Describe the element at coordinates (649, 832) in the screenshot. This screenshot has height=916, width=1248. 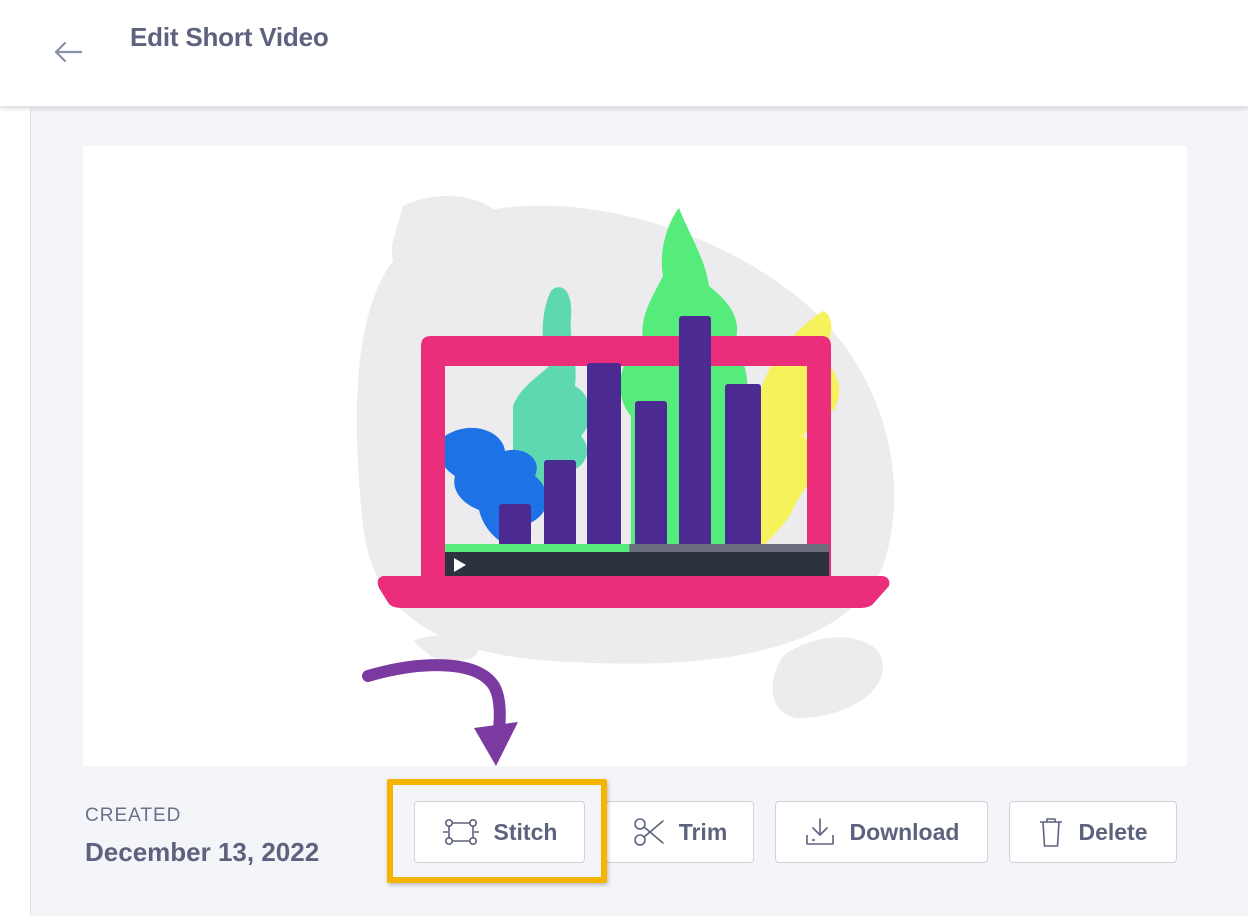
I see `scissors-icon` at that location.